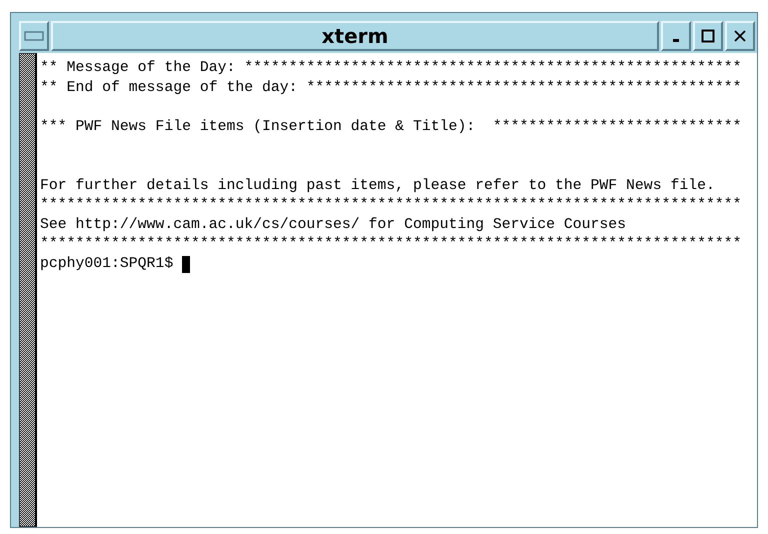 Image resolution: width=768 pixels, height=534 pixels. I want to click on terminal-line: See http://www.cam.ac.uk/cs/courses/ for Computing Service Courses, so click(333, 225).